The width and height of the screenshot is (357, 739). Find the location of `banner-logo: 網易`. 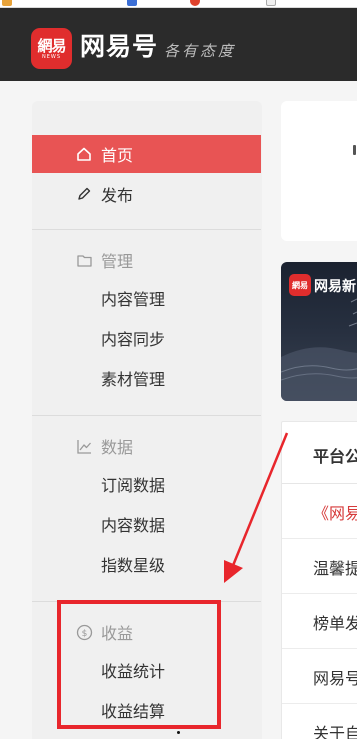

banner-logo: 網易 is located at coordinates (300, 285).